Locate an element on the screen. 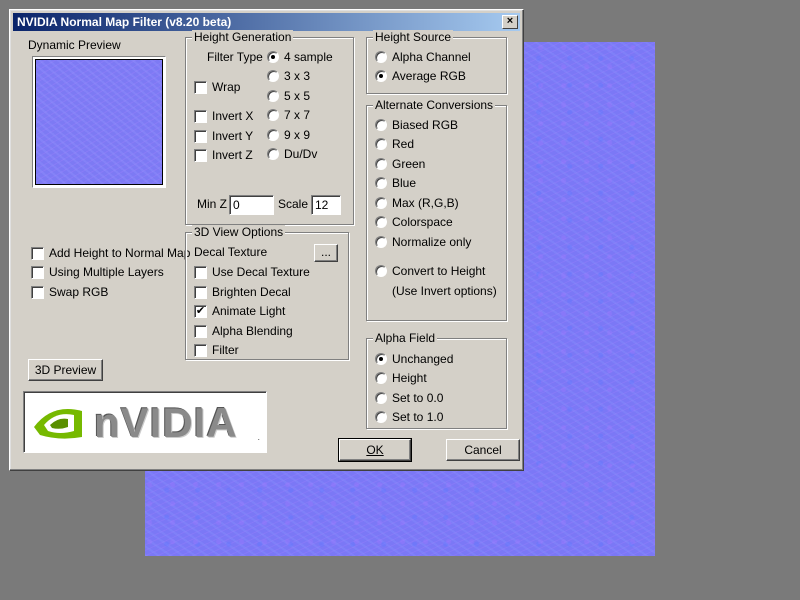 The width and height of the screenshot is (800, 600). wrap-checkbox is located at coordinates (200, 87).